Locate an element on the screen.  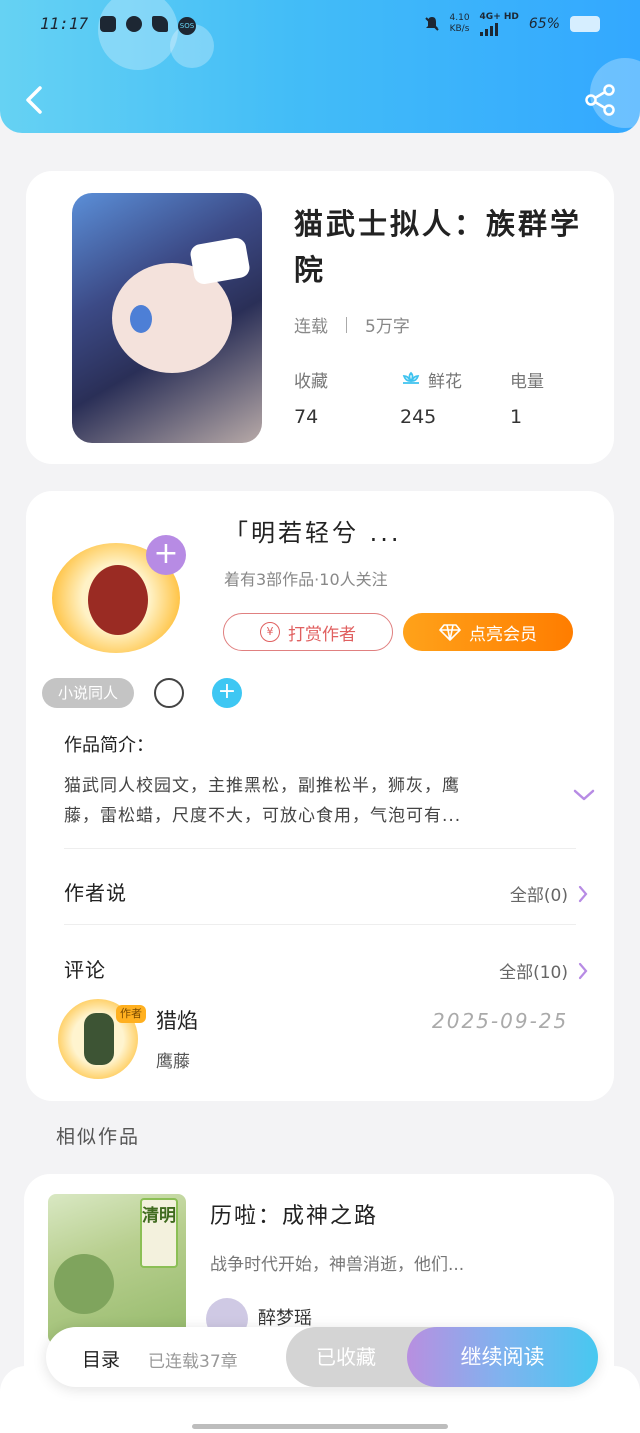
author-says-title: 作者说 is located at coordinates (95, 893).